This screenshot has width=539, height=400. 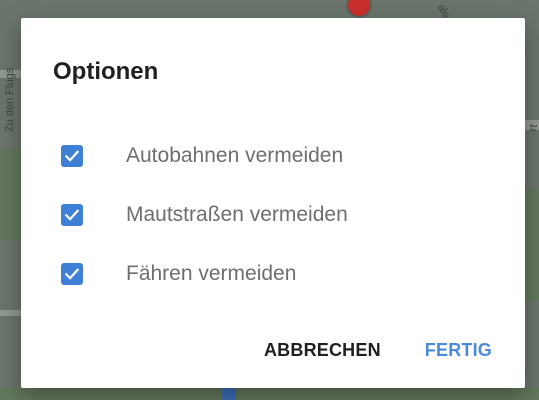 What do you see at coordinates (10, 313) in the screenshot?
I see `map-road` at bounding box center [10, 313].